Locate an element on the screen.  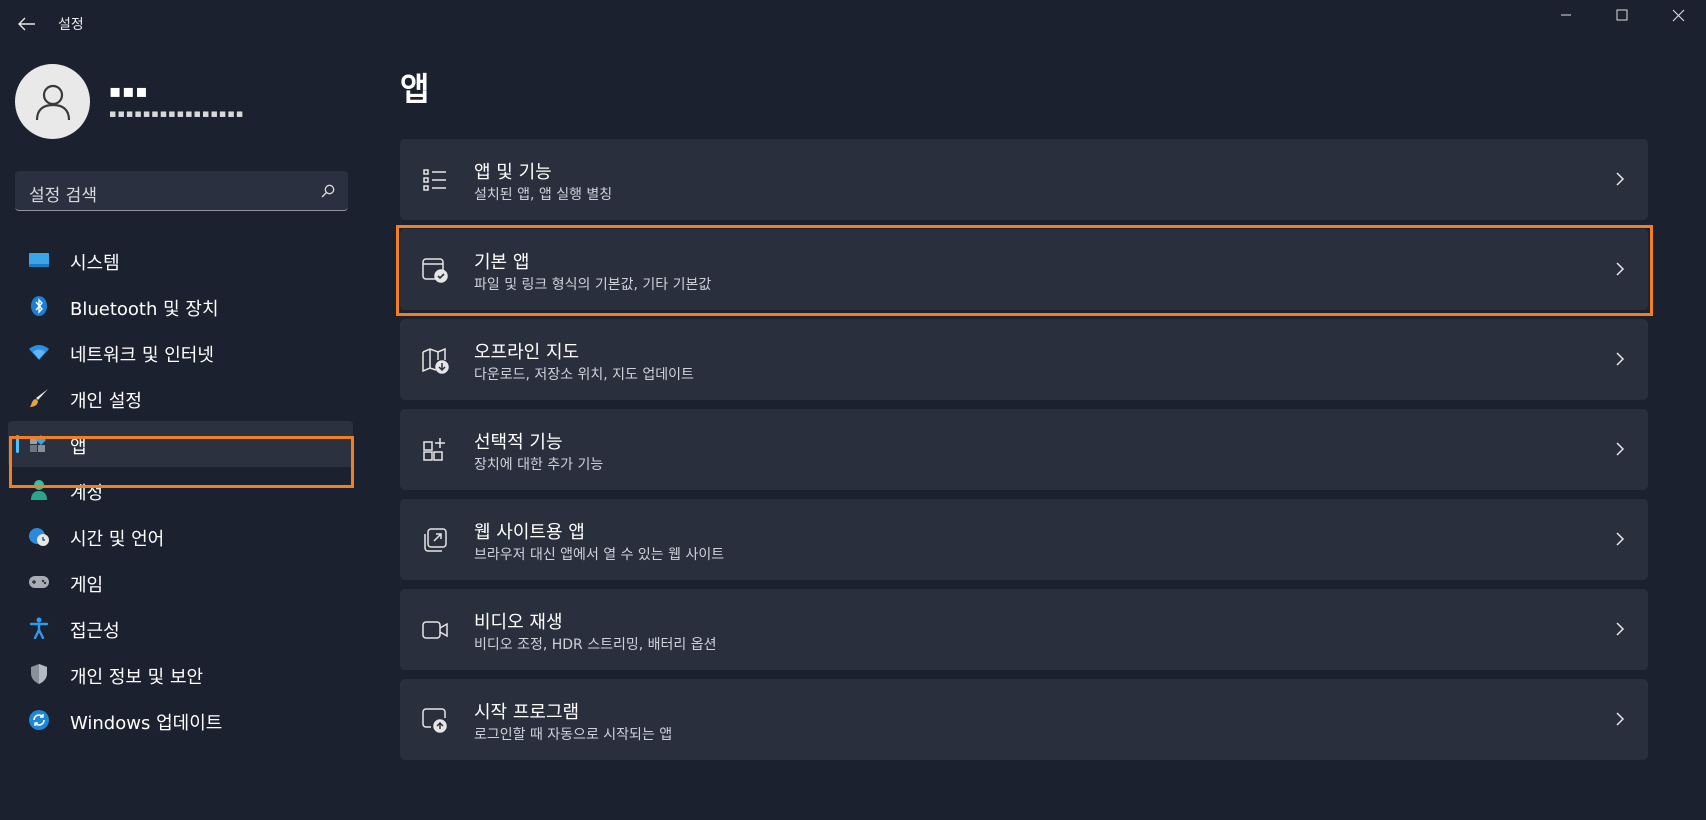
sidebar-item-label: 시스템 is located at coordinates (95, 263).